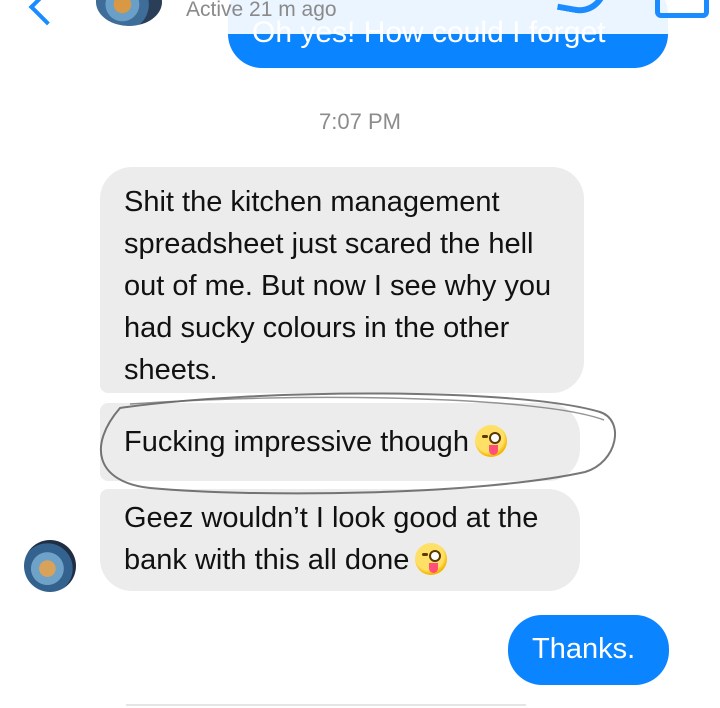  I want to click on contact-avatar, so click(129, 13).